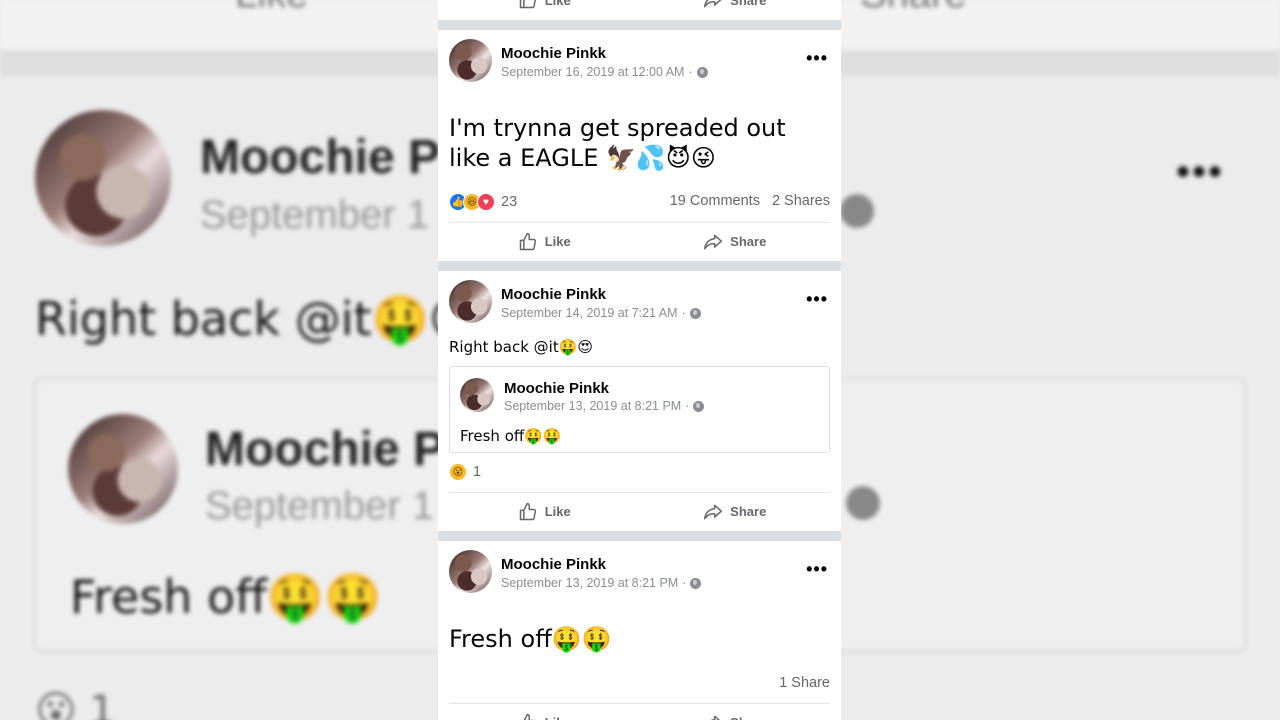 The width and height of the screenshot is (1280, 720). I want to click on bg-shared-author-name: Moochie P, so click(325, 449).